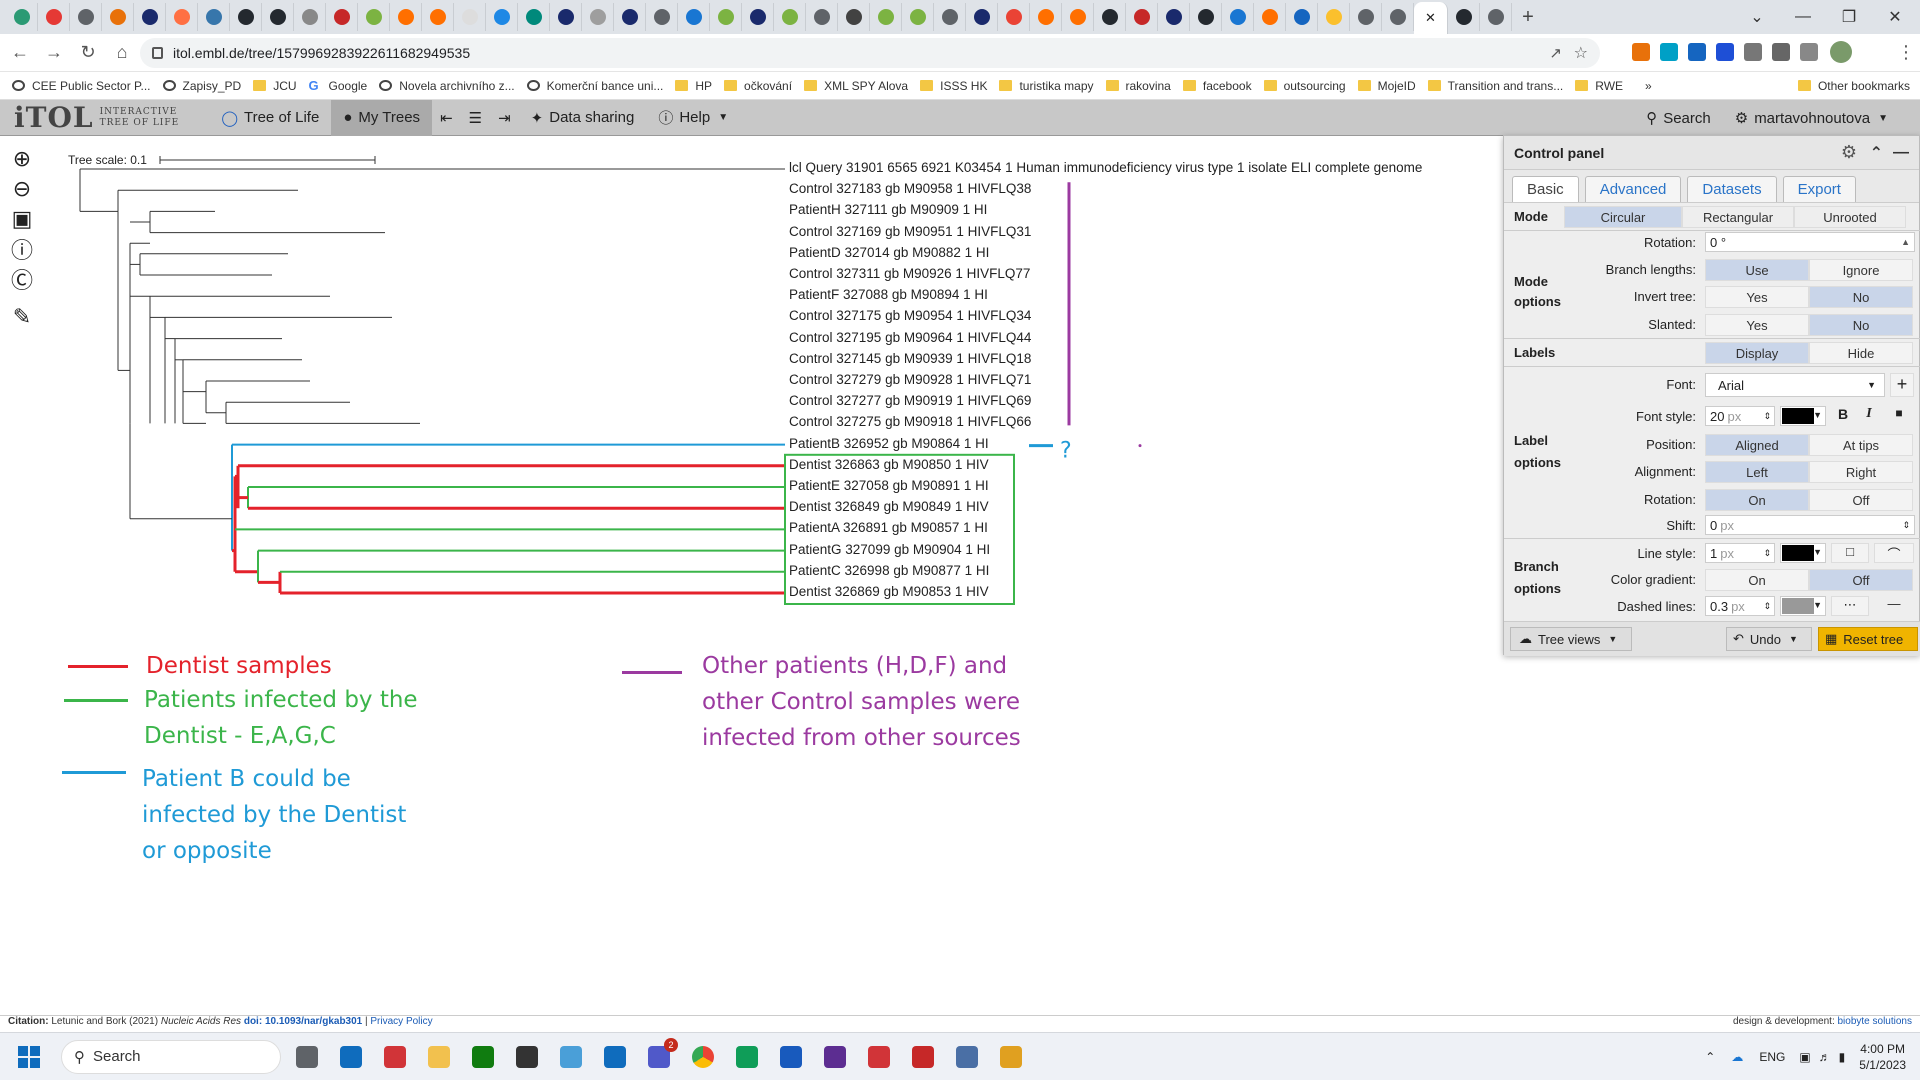  Describe the element at coordinates (1571, 639) in the screenshot. I see `tree-views-button: ☁ Tree views ▼` at that location.